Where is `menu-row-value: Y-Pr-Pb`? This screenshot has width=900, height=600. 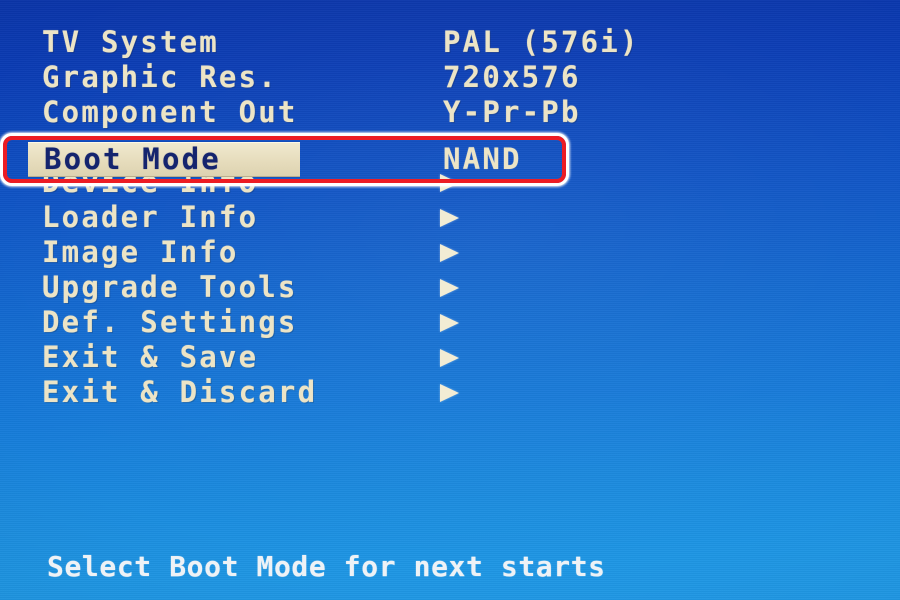 menu-row-value: Y-Pr-Pb is located at coordinates (512, 112).